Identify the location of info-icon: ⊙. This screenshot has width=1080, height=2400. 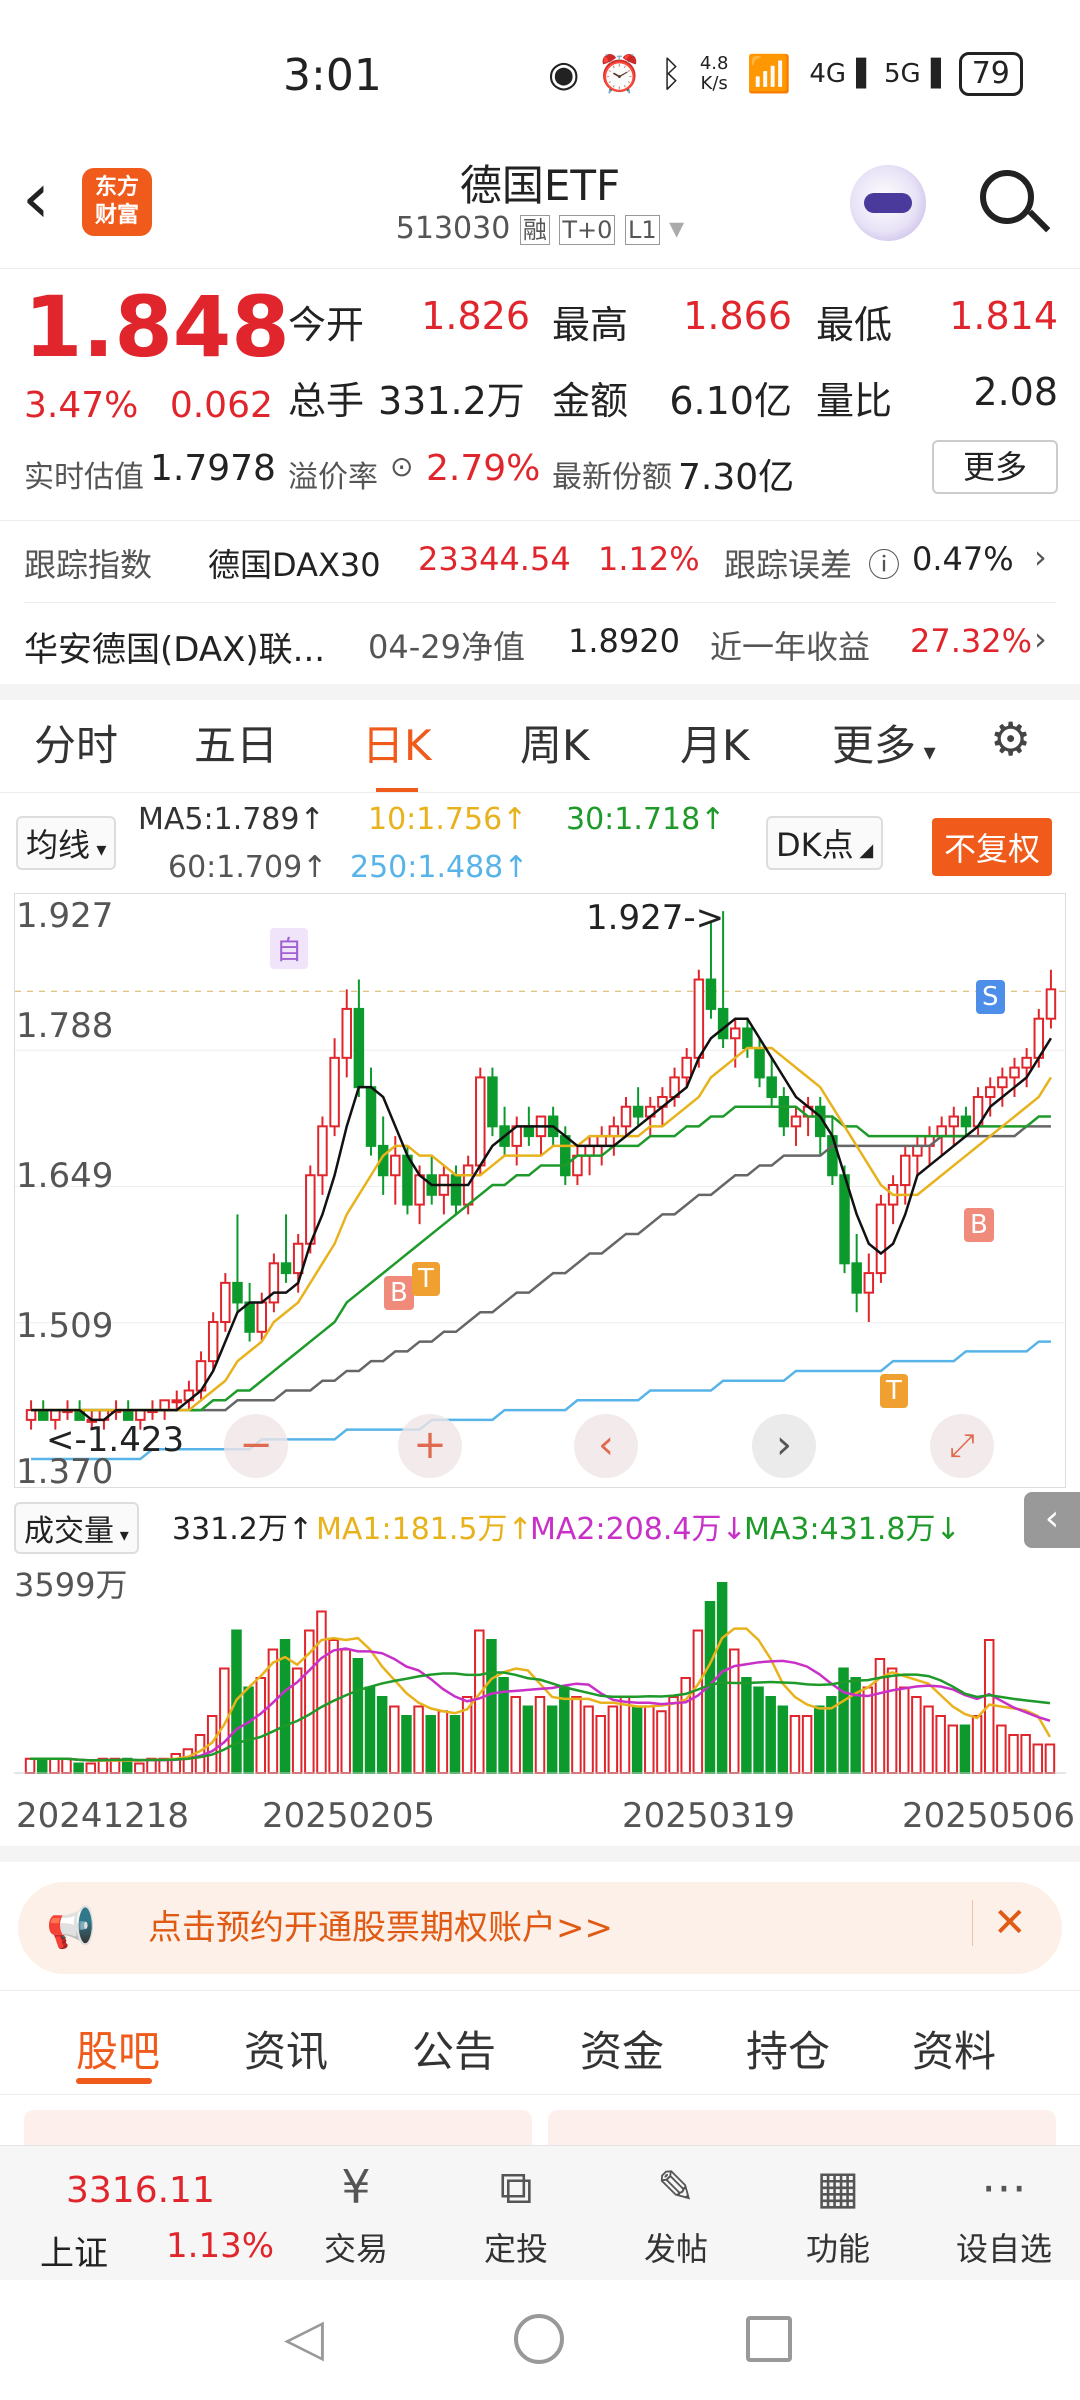
(401, 466).